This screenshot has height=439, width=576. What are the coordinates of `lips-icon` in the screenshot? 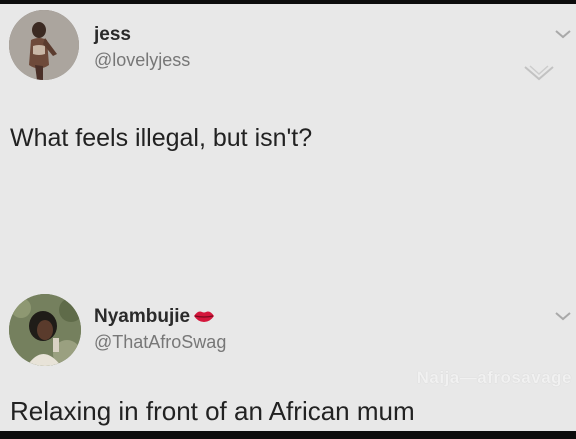 It's located at (204, 316).